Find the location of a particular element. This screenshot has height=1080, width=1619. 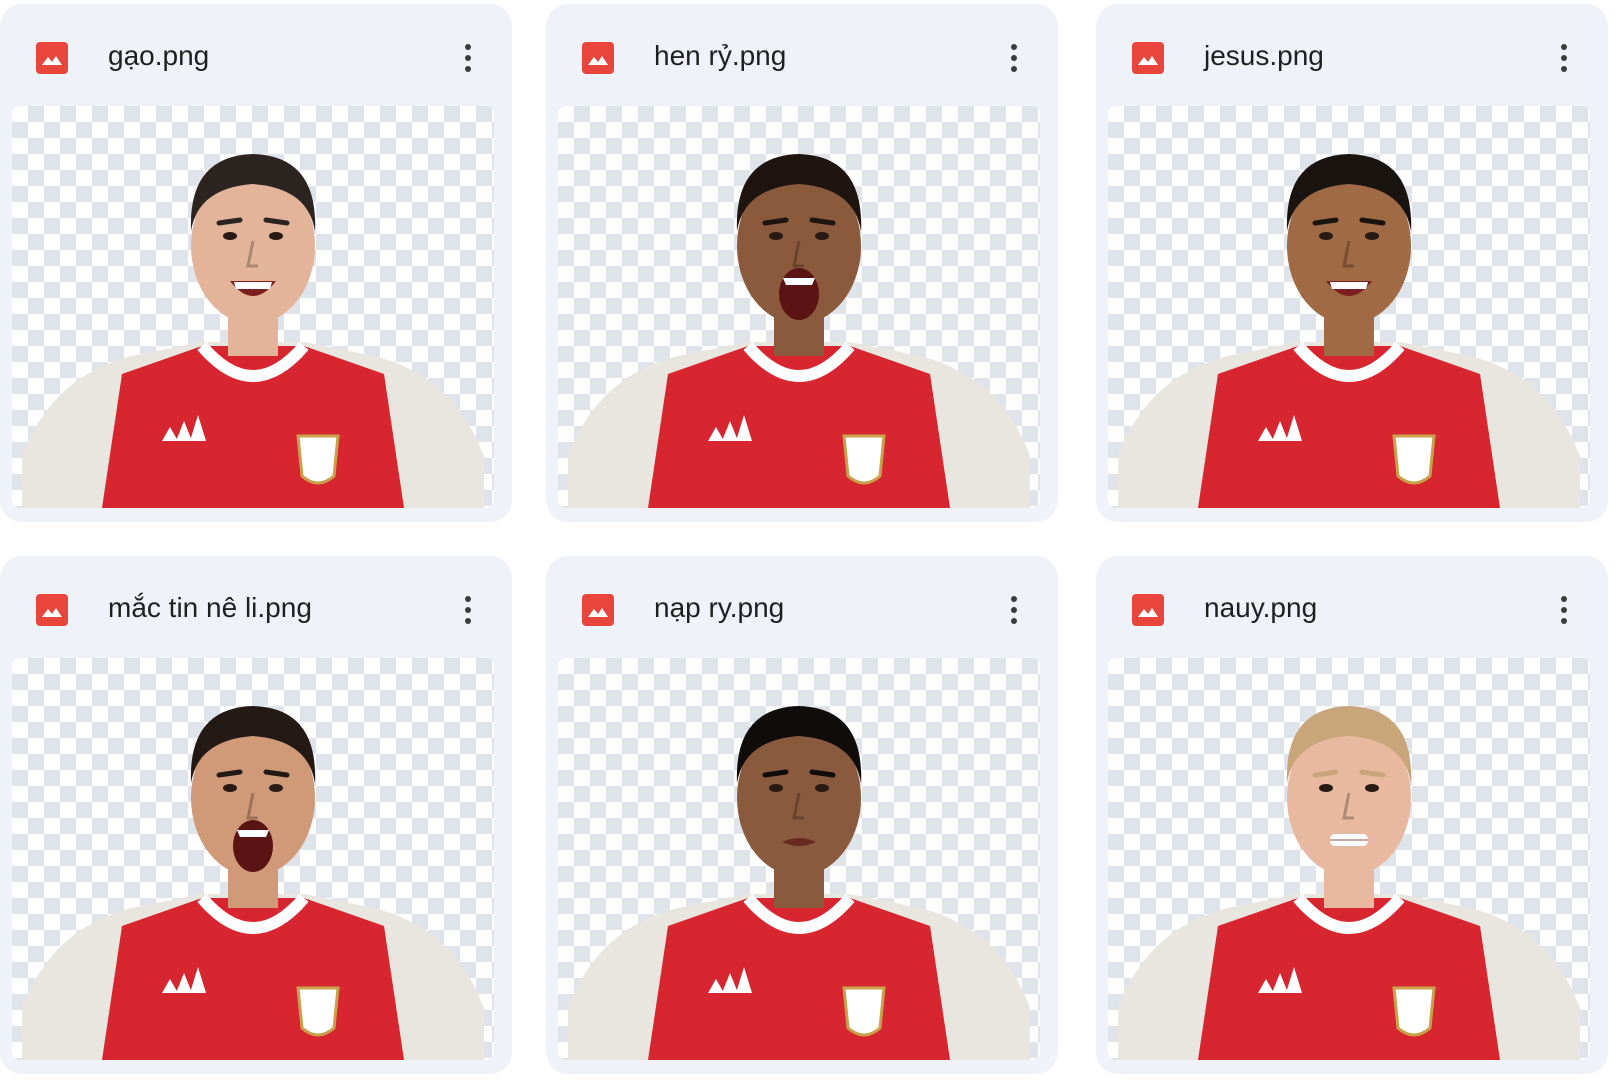

file-name: mắc tin nê li.png is located at coordinates (210, 607).